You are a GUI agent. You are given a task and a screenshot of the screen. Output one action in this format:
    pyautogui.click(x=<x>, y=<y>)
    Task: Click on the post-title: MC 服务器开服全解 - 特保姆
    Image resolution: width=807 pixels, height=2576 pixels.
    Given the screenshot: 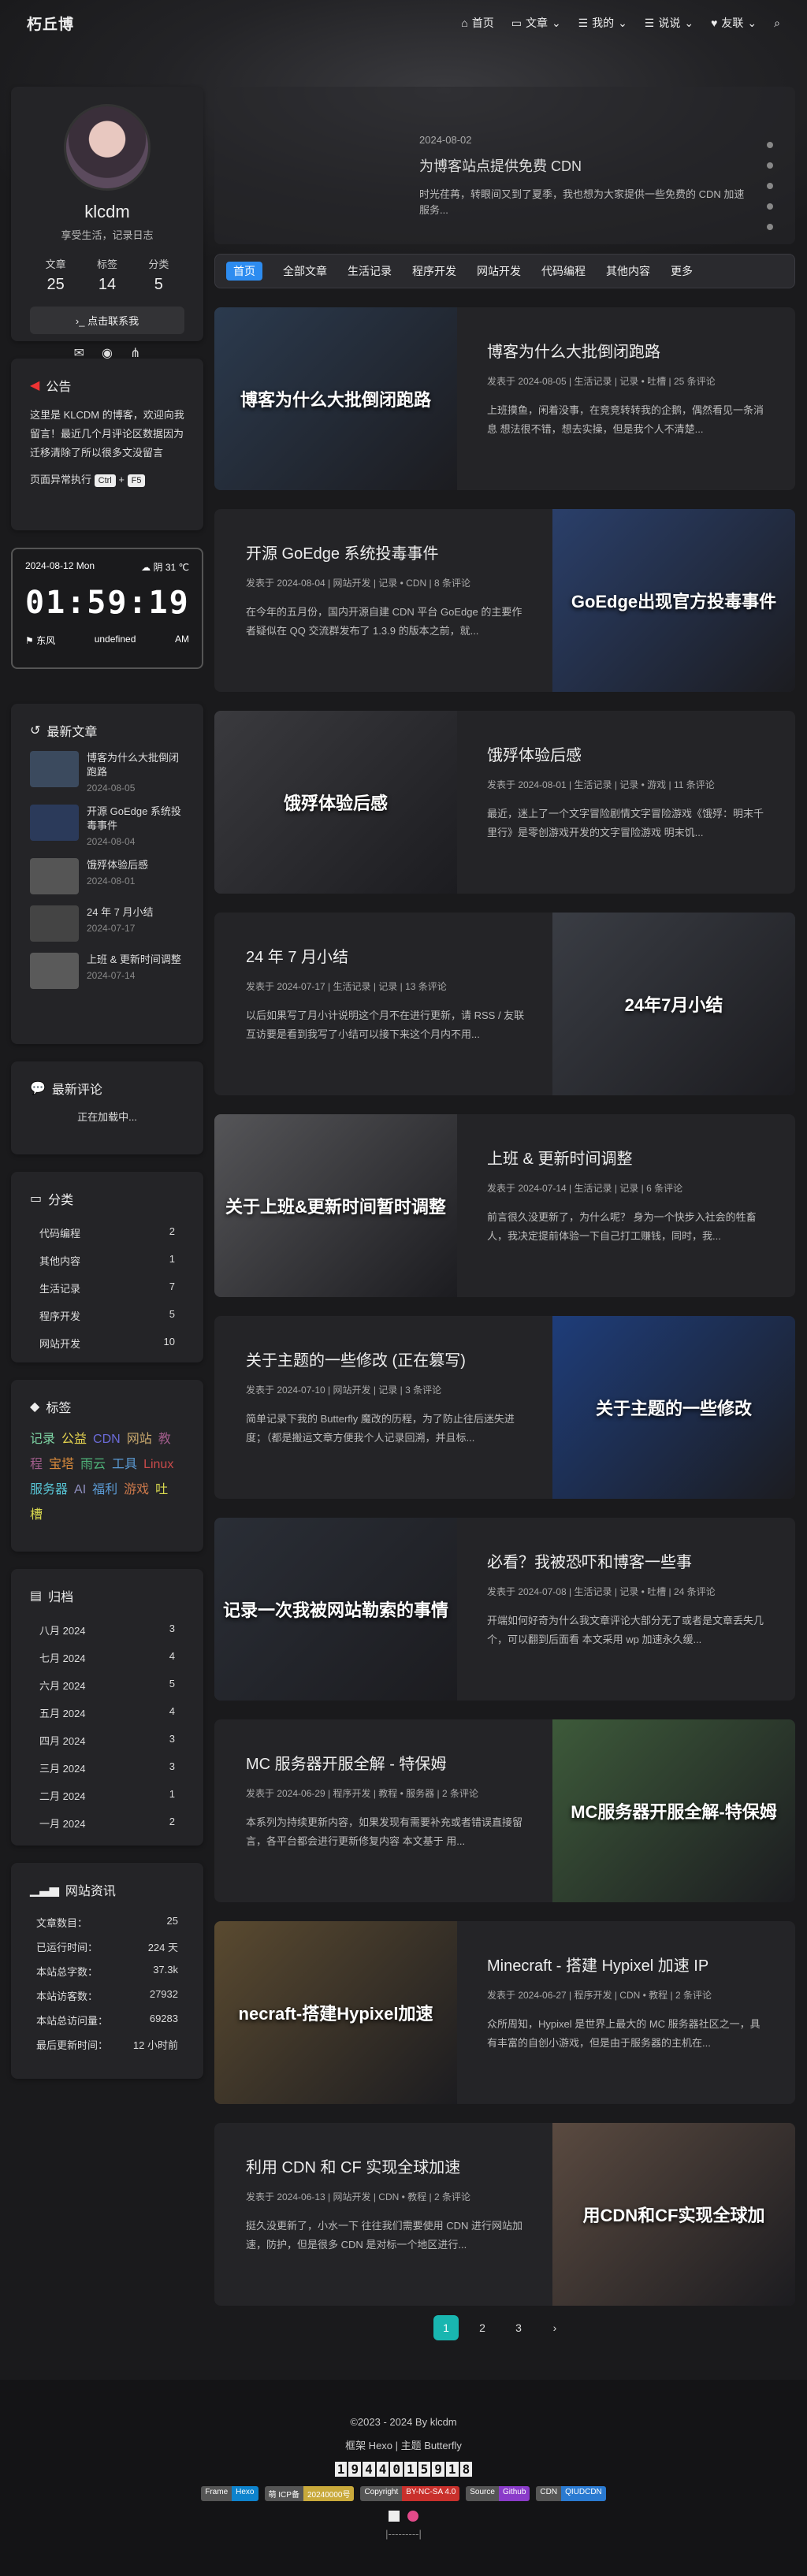 What is the action you would take?
    pyautogui.click(x=387, y=1762)
    